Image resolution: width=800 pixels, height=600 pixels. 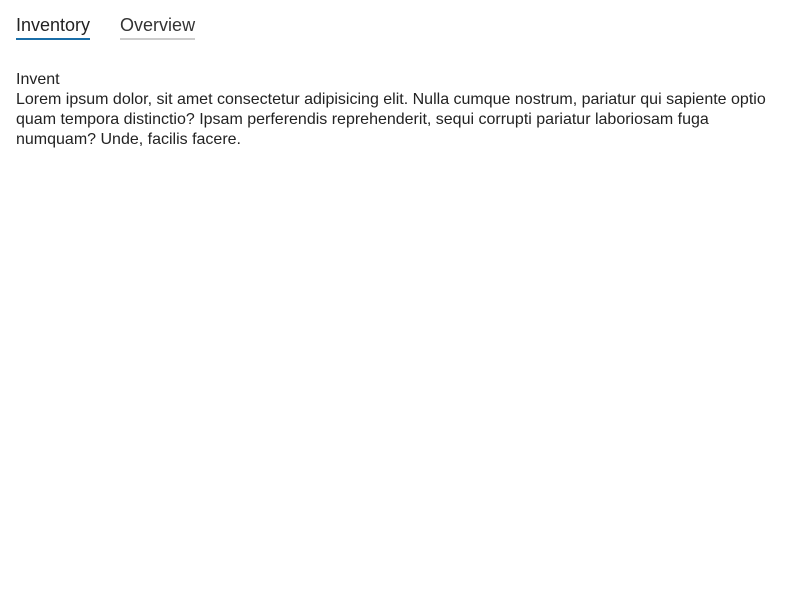 What do you see at coordinates (106, 27) in the screenshot?
I see `tab-bar: Inventory Overview` at bounding box center [106, 27].